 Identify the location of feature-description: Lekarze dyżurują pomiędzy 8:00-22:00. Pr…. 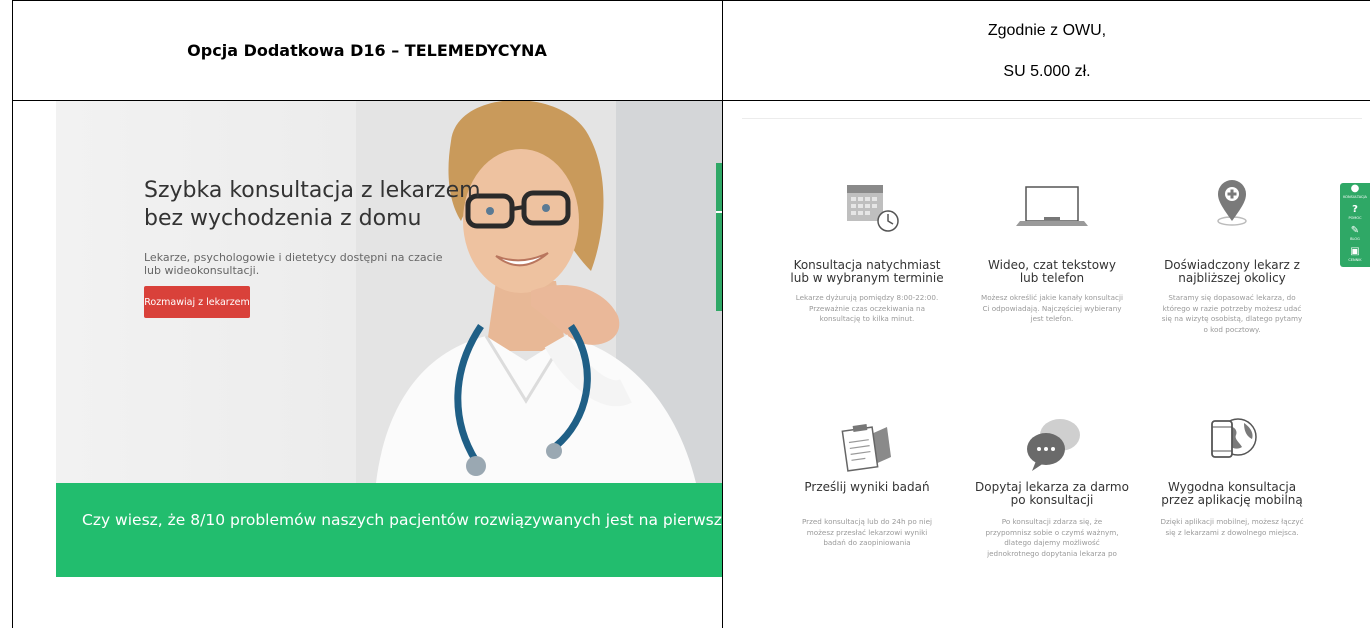
(867, 308).